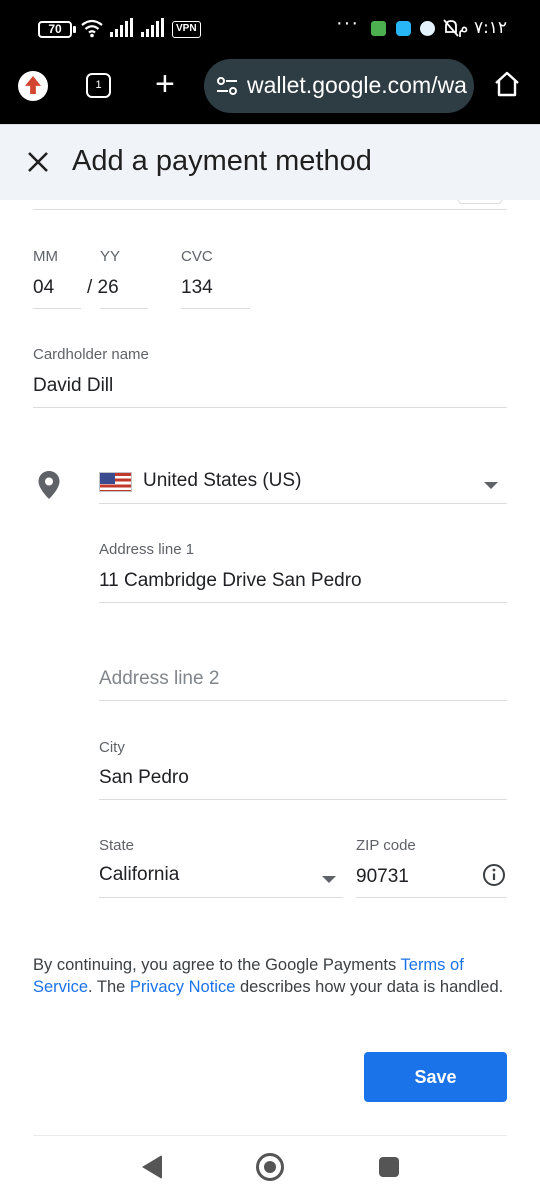  I want to click on clock: ٧:١٢ م, so click(483, 28).